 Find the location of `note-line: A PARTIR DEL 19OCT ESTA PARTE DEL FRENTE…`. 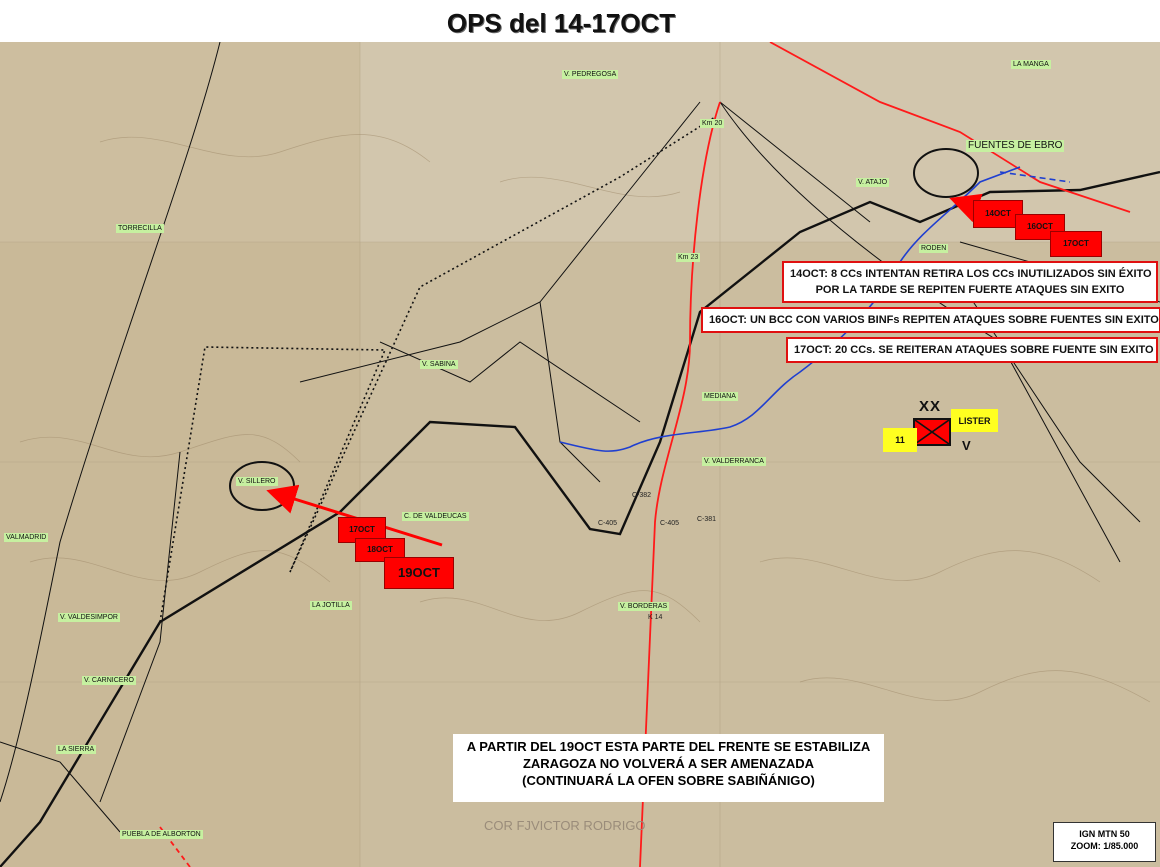

note-line: A PARTIR DEL 19OCT ESTA PARTE DEL FRENTE… is located at coordinates (668, 746).